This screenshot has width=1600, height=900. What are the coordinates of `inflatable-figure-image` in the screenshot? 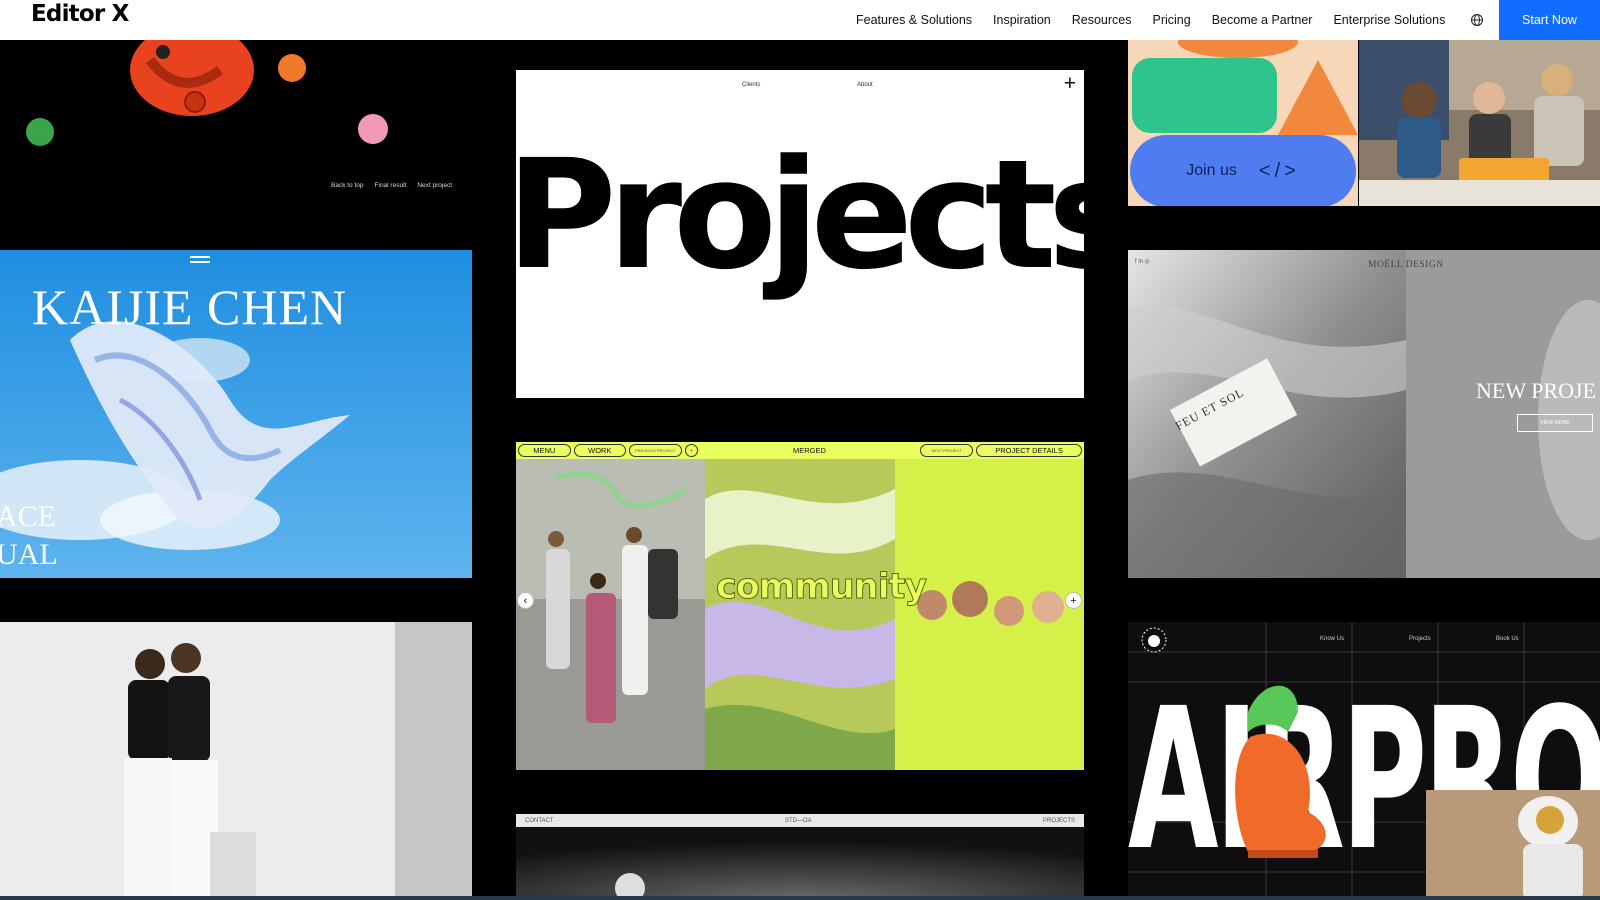 It's located at (1417, 792).